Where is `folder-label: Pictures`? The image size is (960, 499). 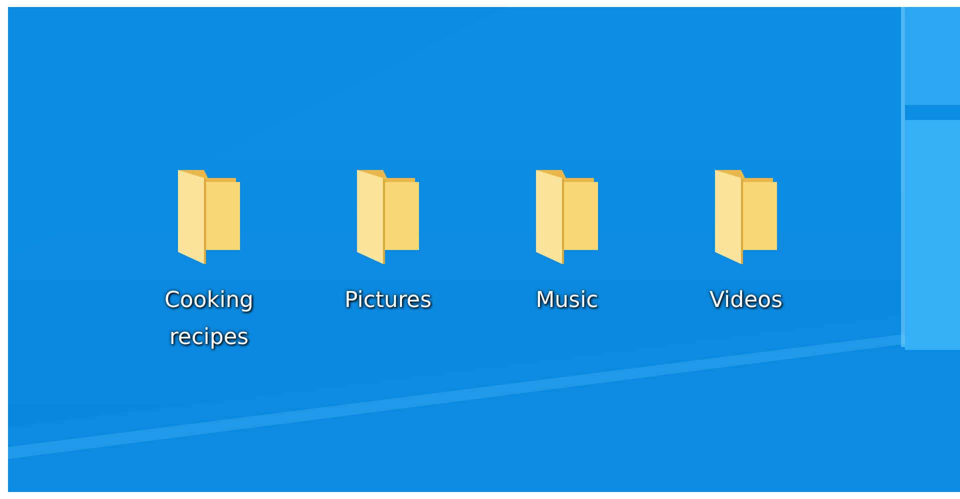 folder-label: Pictures is located at coordinates (388, 300).